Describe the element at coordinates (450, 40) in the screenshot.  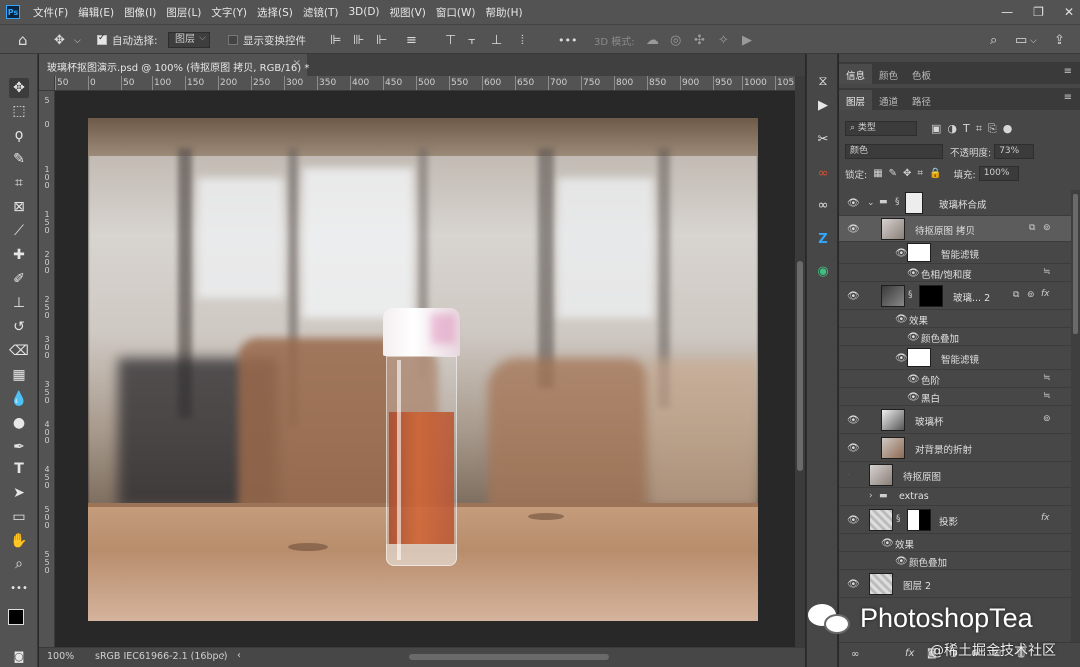
I see `align-top-icon: ⊤` at that location.